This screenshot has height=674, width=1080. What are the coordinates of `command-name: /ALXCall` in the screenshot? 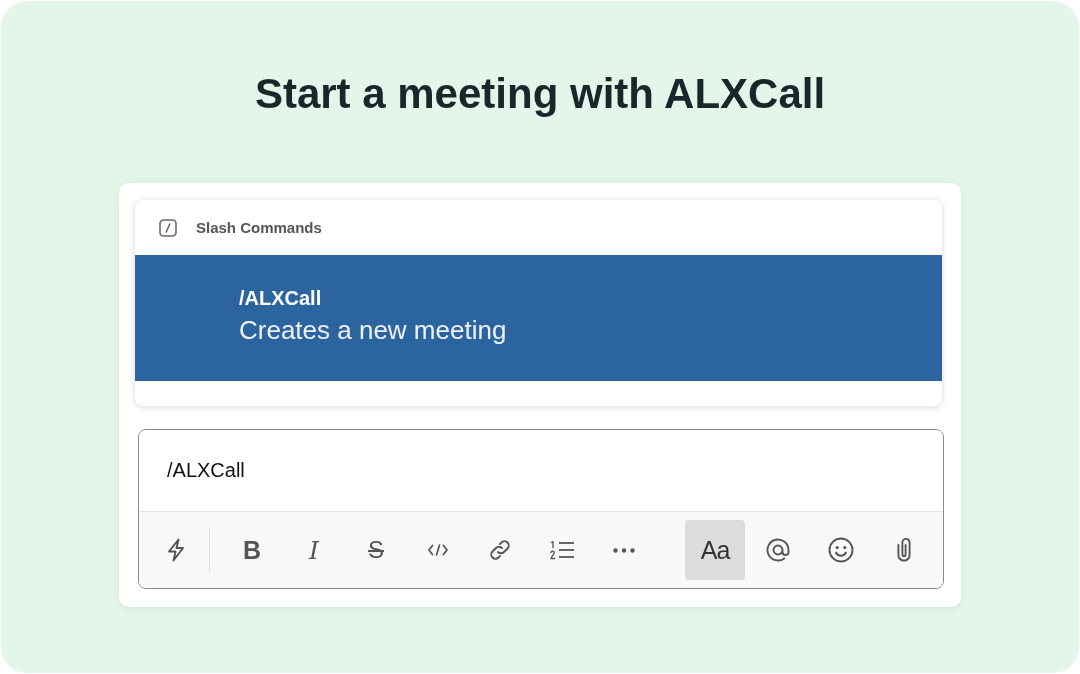 It's located at (280, 298).